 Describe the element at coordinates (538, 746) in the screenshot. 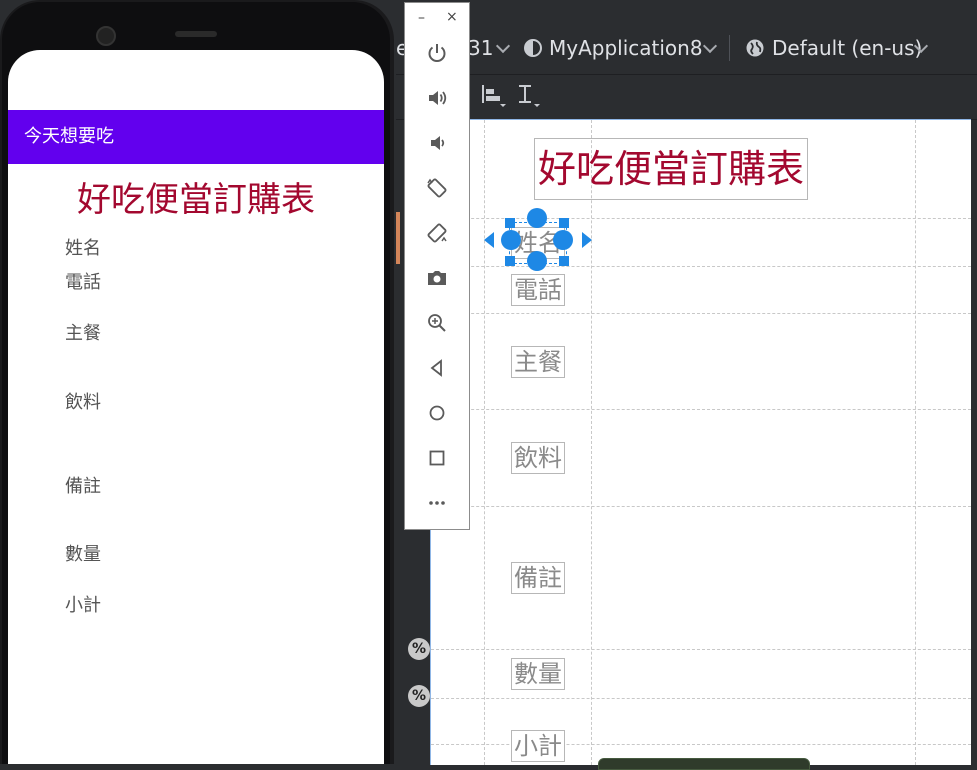

I see `design-label-subtotal: 小計` at that location.